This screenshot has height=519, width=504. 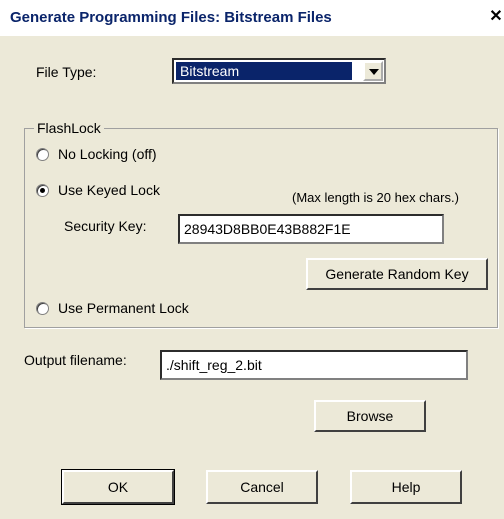 What do you see at coordinates (311, 229) in the screenshot?
I see `security-key-input: 28943D8BB0E43B882F1E` at bounding box center [311, 229].